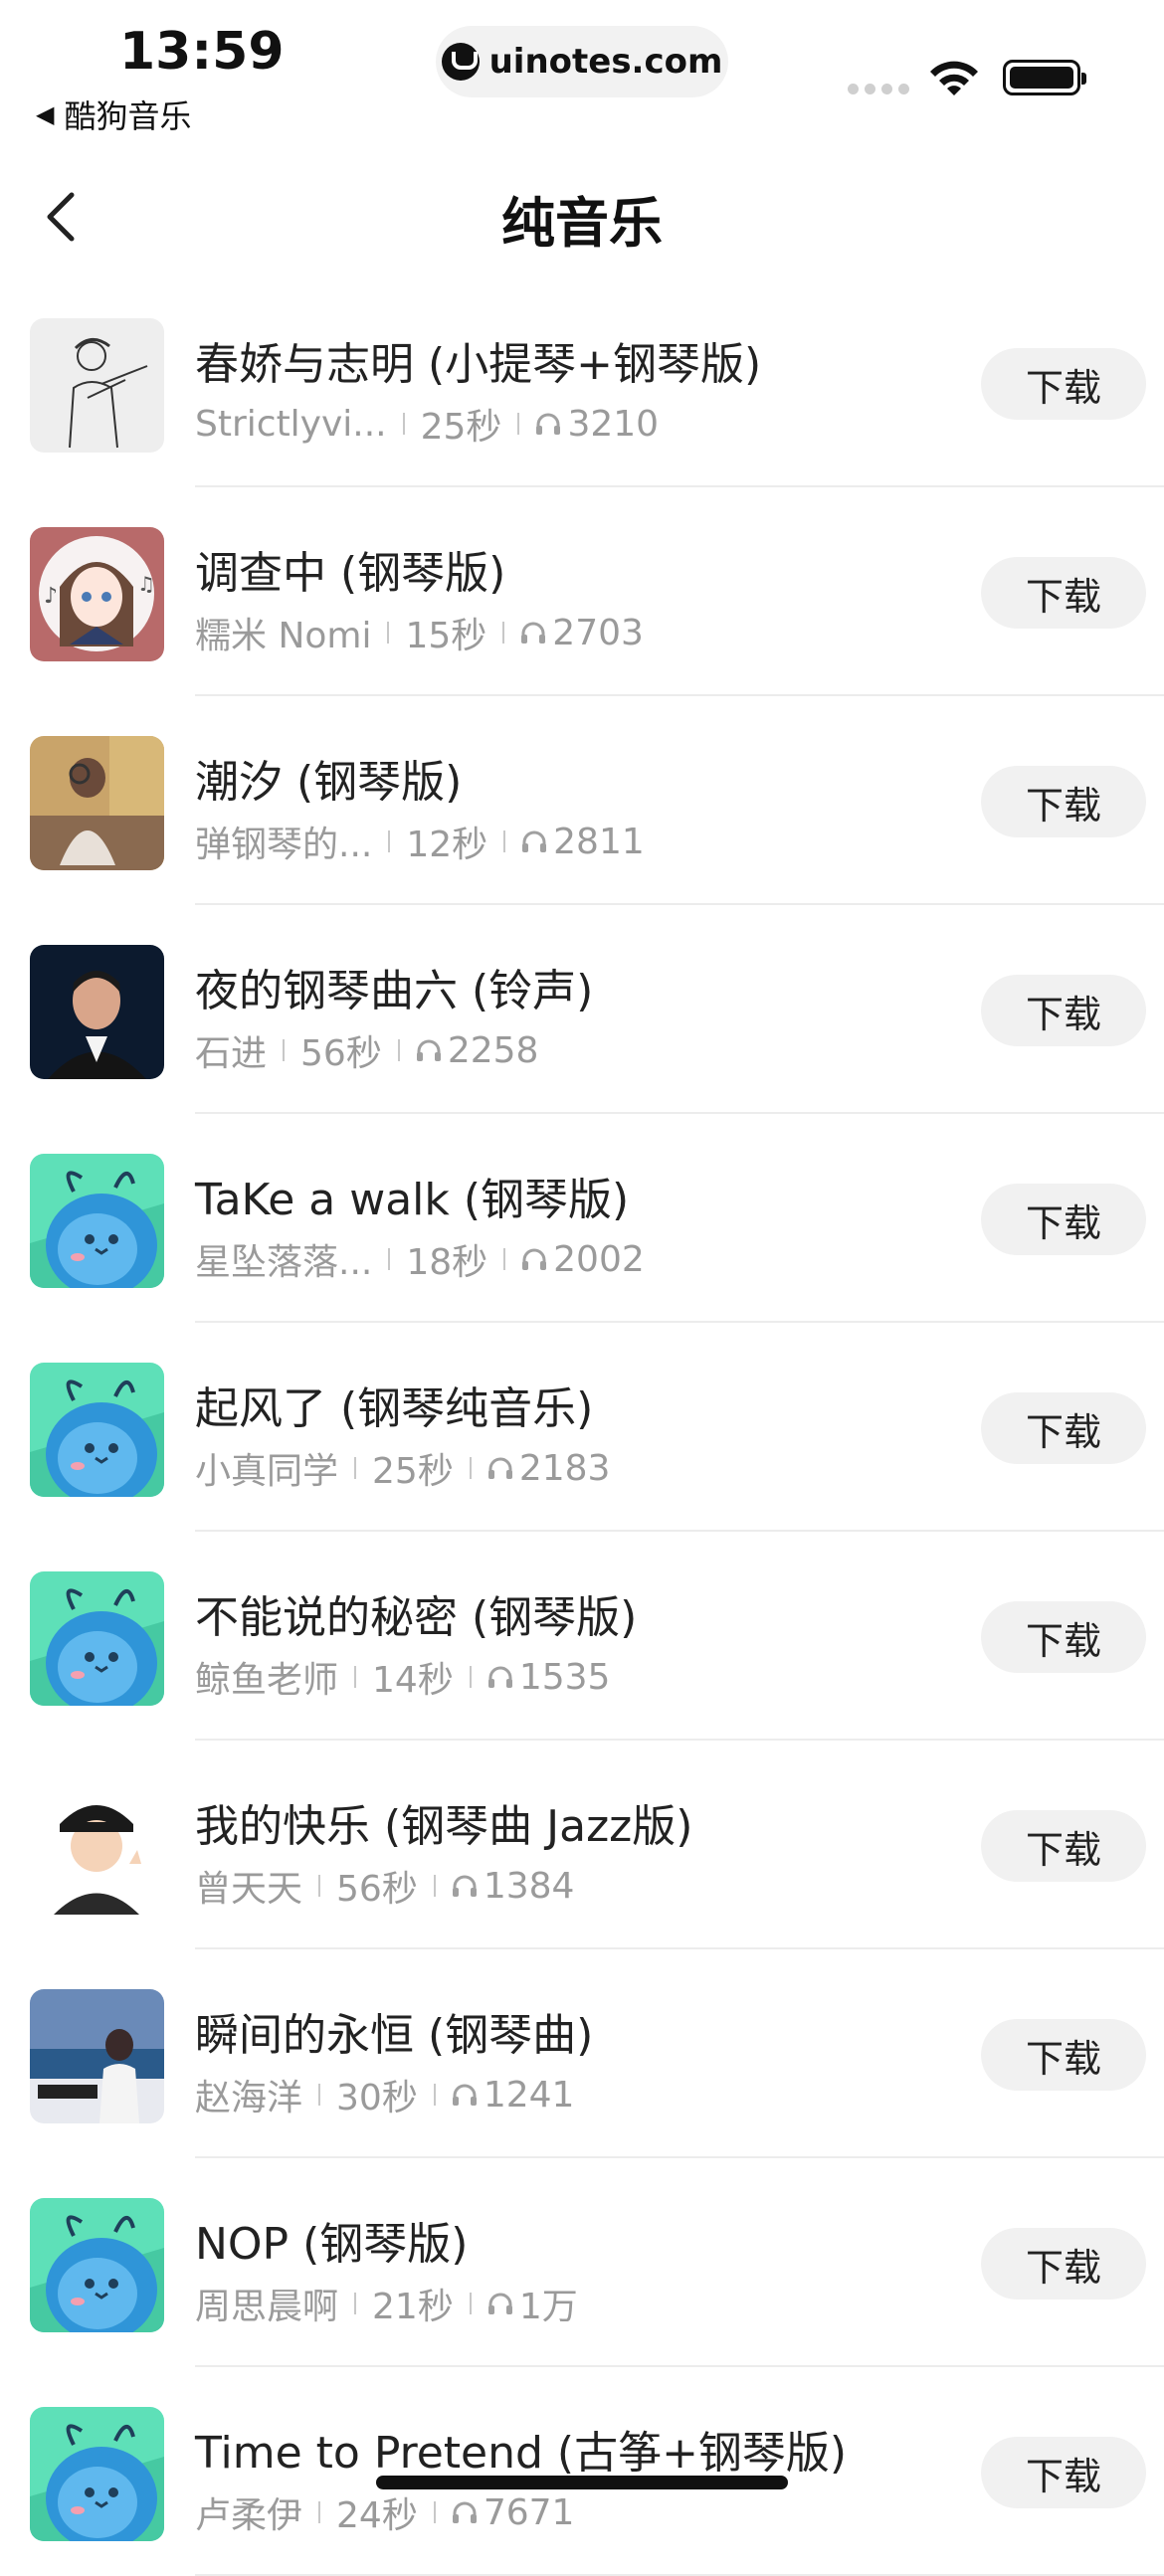 This screenshot has height=2576, width=1164. I want to click on song-duration: 14秒, so click(413, 1680).